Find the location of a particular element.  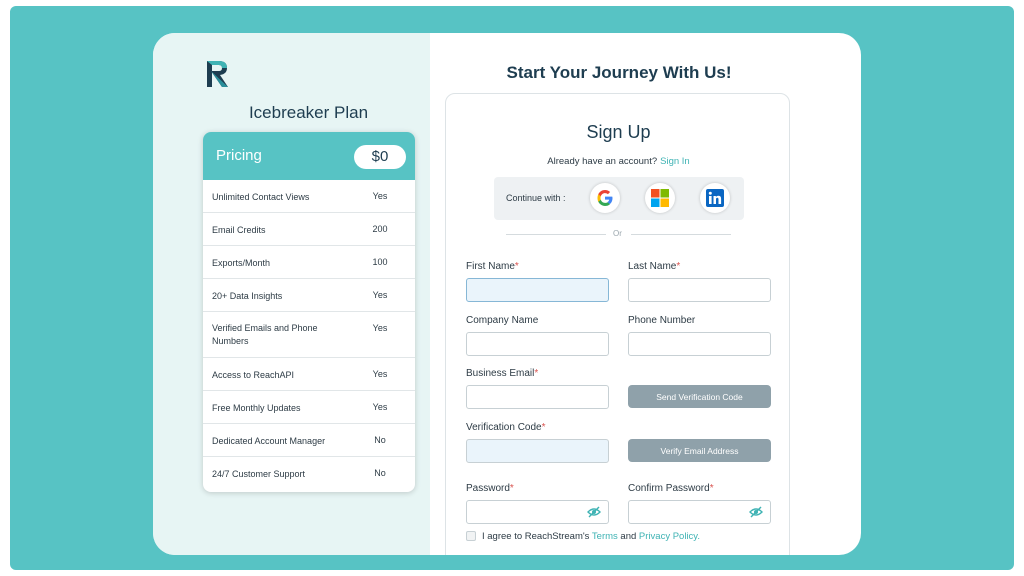

pricing-row: Dedicated Account Manager No is located at coordinates (309, 440).